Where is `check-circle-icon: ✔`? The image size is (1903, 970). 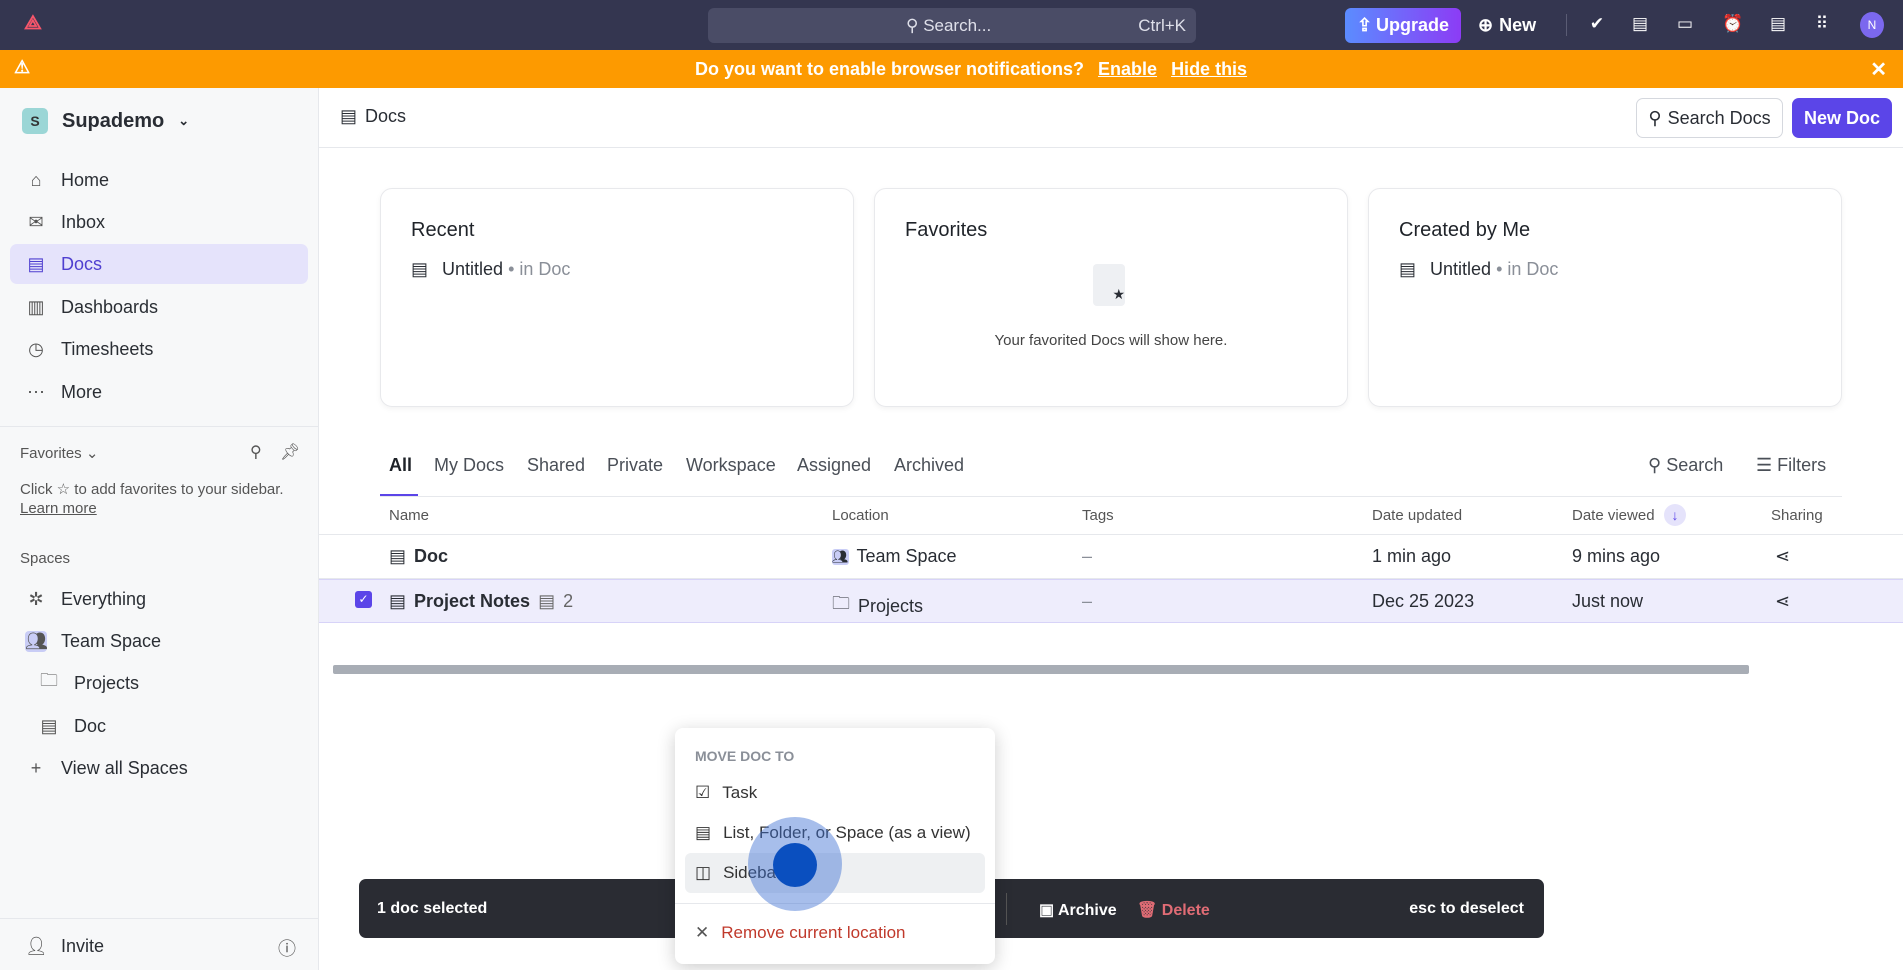
check-circle-icon: ✔ is located at coordinates (1597, 25).